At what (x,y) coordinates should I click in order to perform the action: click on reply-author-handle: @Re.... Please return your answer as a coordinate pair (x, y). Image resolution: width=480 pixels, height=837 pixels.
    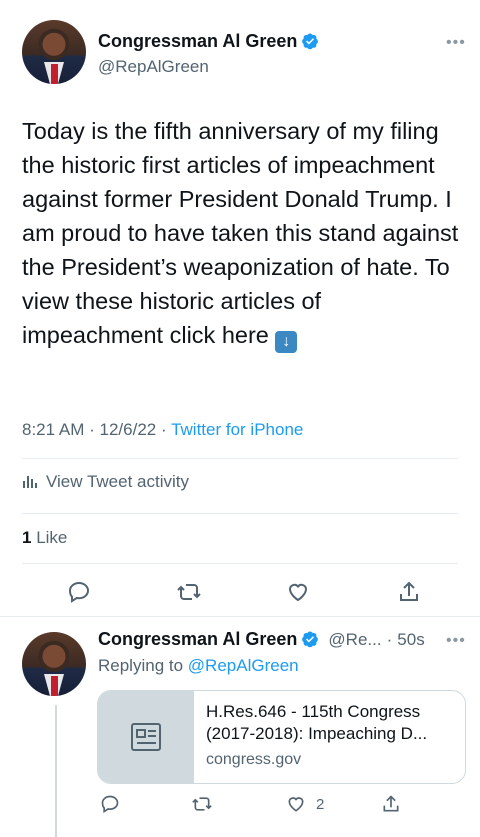
    Looking at the image, I should click on (354, 639).